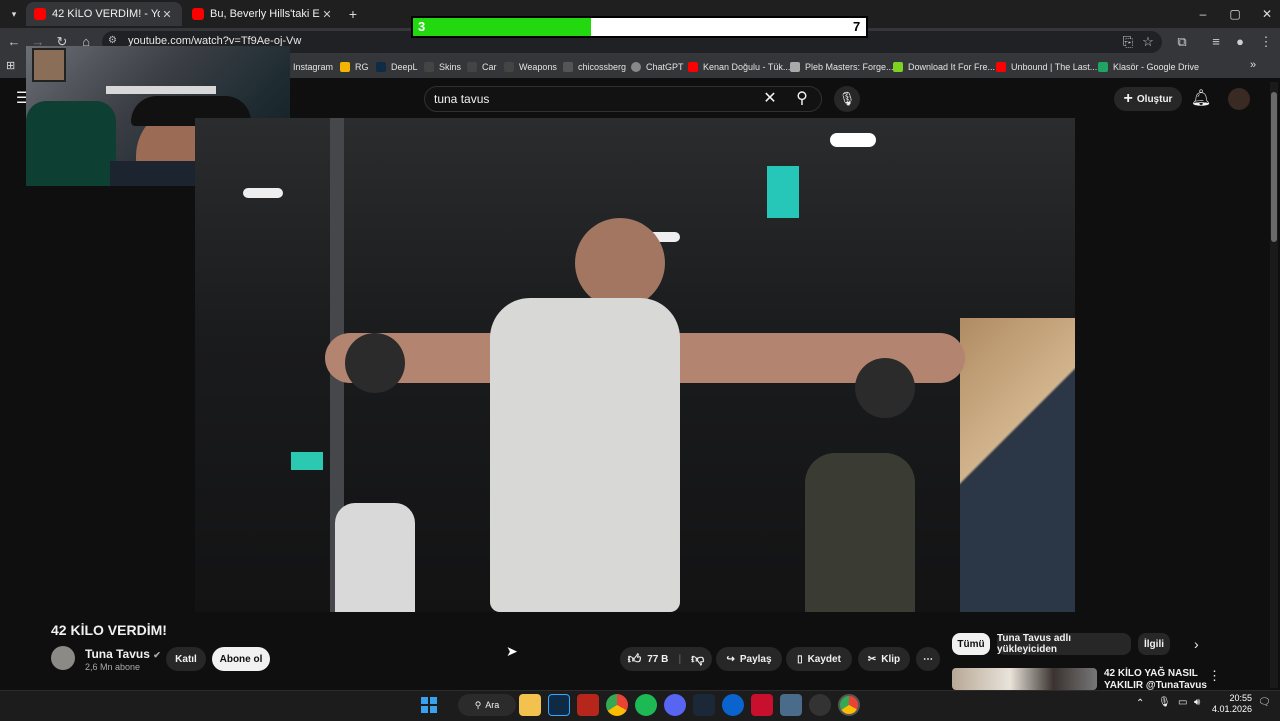  Describe the element at coordinates (461, 99) in the screenshot. I see `search-input: tuna tavus` at that location.